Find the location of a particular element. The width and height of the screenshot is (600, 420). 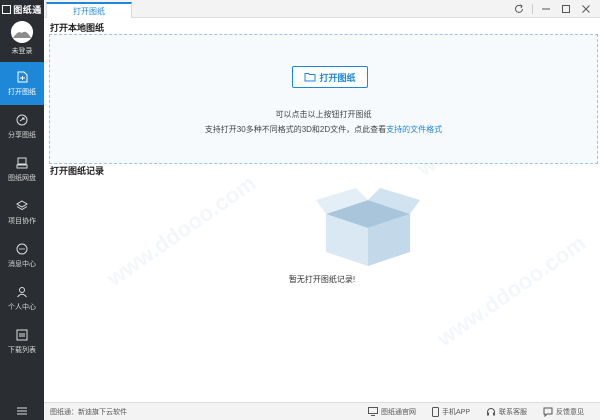

mobile-app-link-label: 手机APP is located at coordinates (455, 412).